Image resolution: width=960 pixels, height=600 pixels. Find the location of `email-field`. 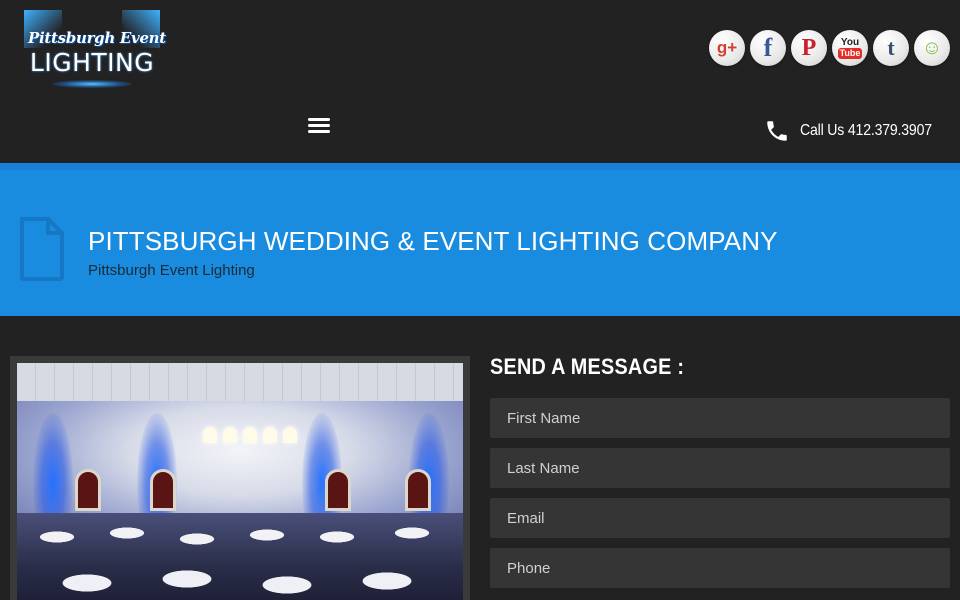

email-field is located at coordinates (720, 518).